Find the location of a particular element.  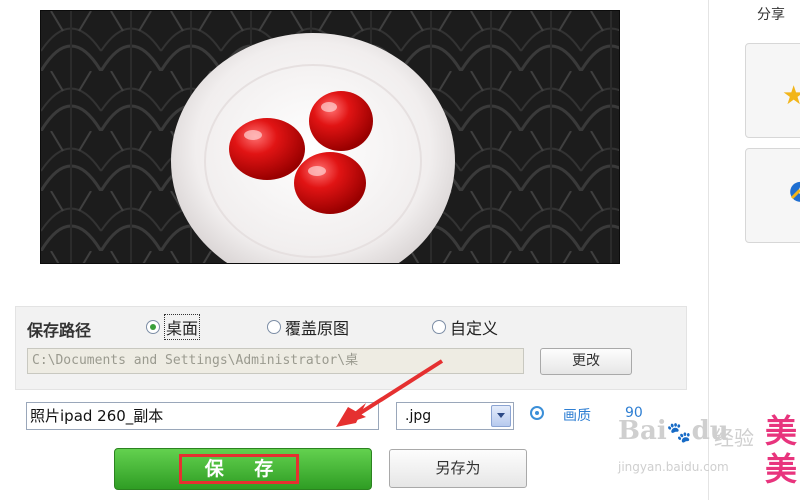

save-button-label: 保 存 is located at coordinates (239, 469).